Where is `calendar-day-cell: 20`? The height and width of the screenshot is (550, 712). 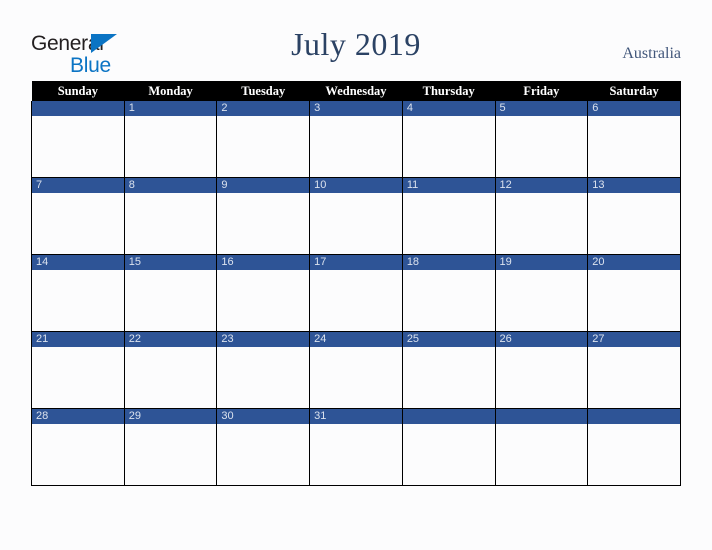 calendar-day-cell: 20 is located at coordinates (634, 293).